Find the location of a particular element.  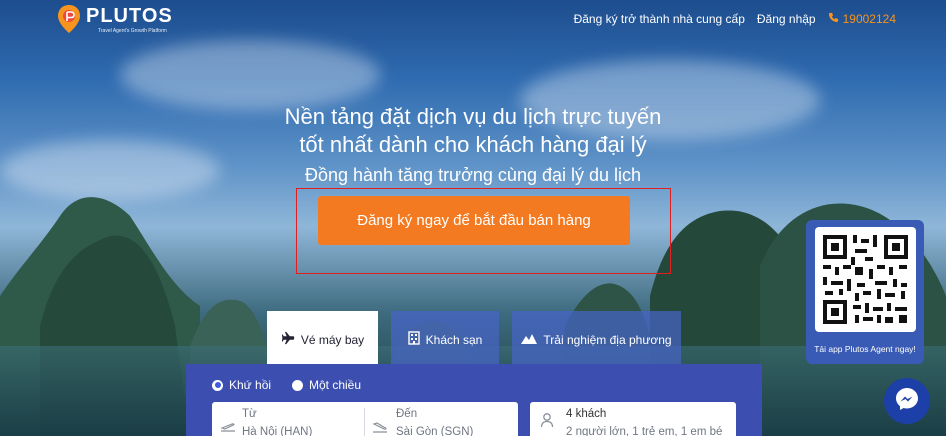

tab-local-experiences: Trải nghiệm địa phương is located at coordinates (596, 339).